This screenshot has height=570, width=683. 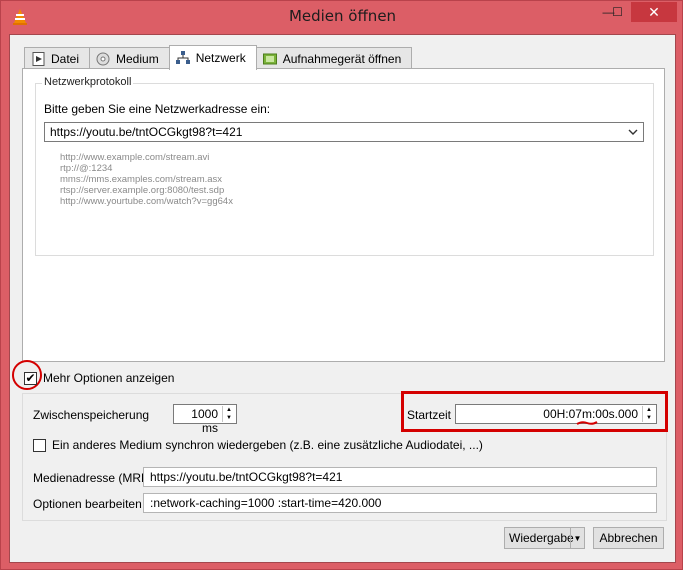 What do you see at coordinates (142, 190) in the screenshot?
I see `example-url: rtsp://server.example.org:8080/test.sdp` at bounding box center [142, 190].